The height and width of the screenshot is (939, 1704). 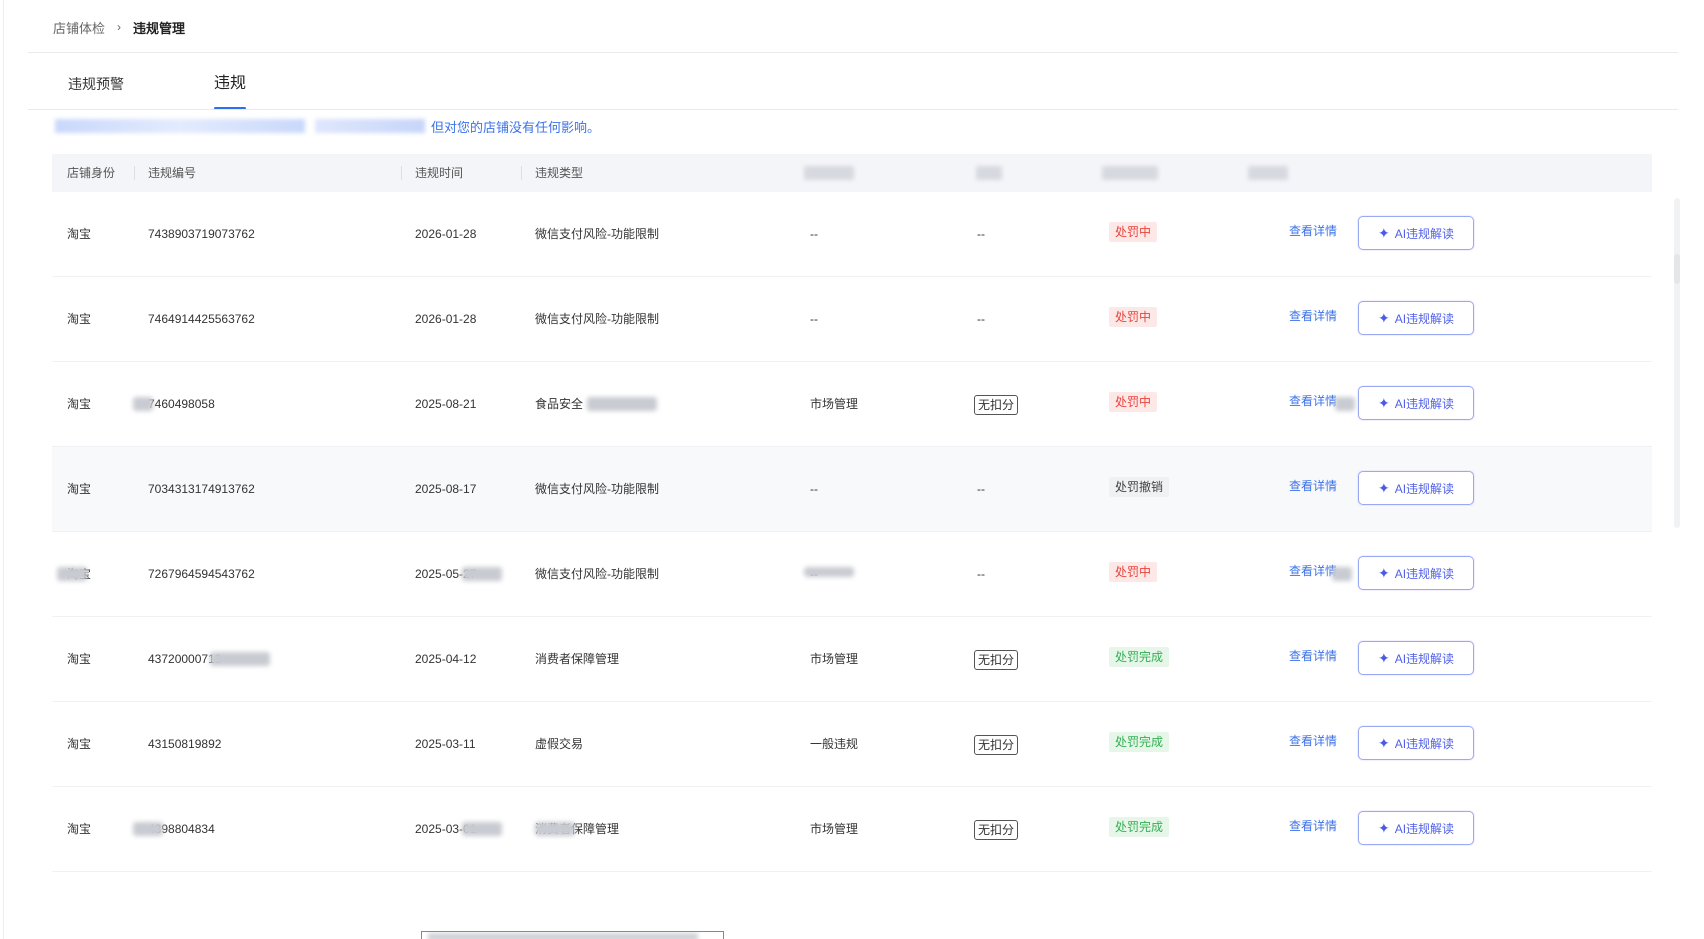 What do you see at coordinates (559, 173) in the screenshot?
I see `col-violation-type-label: 违规类型` at bounding box center [559, 173].